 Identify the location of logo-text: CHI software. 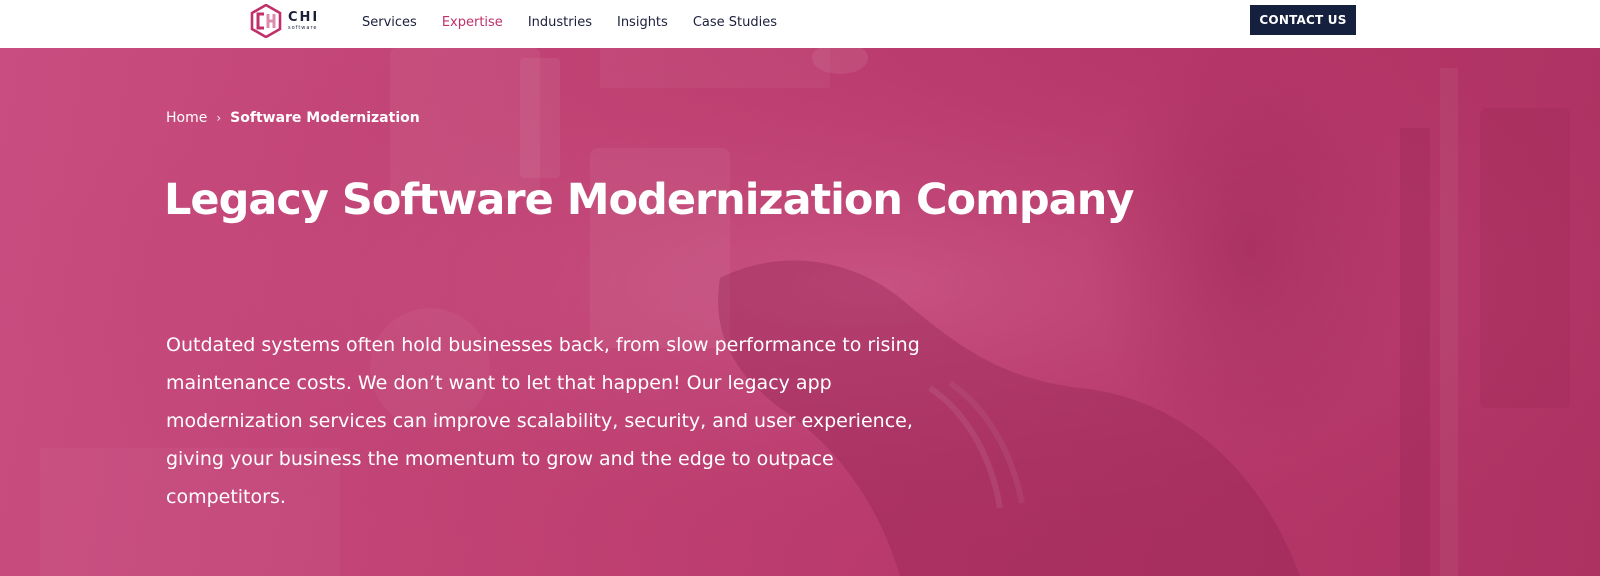
(303, 21).